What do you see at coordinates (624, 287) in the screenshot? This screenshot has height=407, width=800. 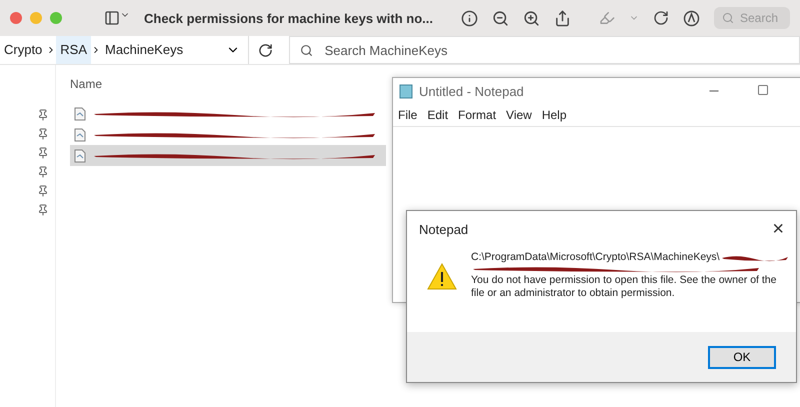 I see `error-message: You do not have permission to open this file. See the owner of the file or an administrator to obtain permission.` at bounding box center [624, 287].